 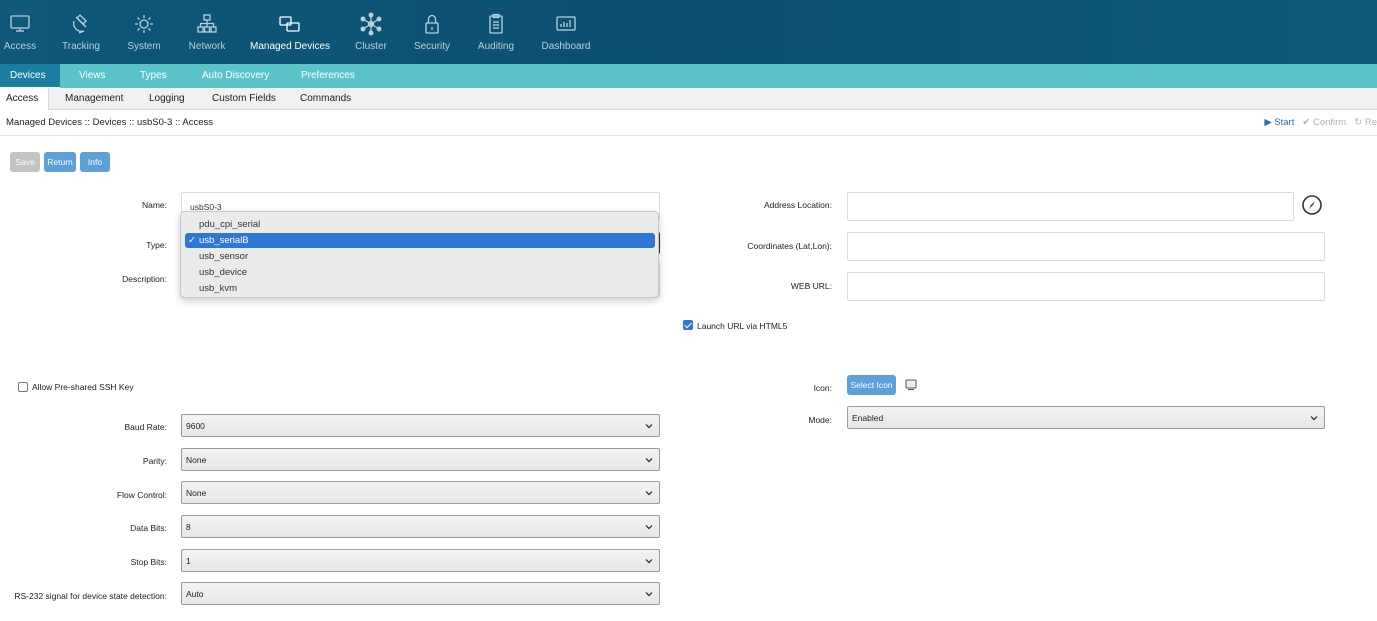 I want to click on nav-label: System, so click(x=144, y=46).